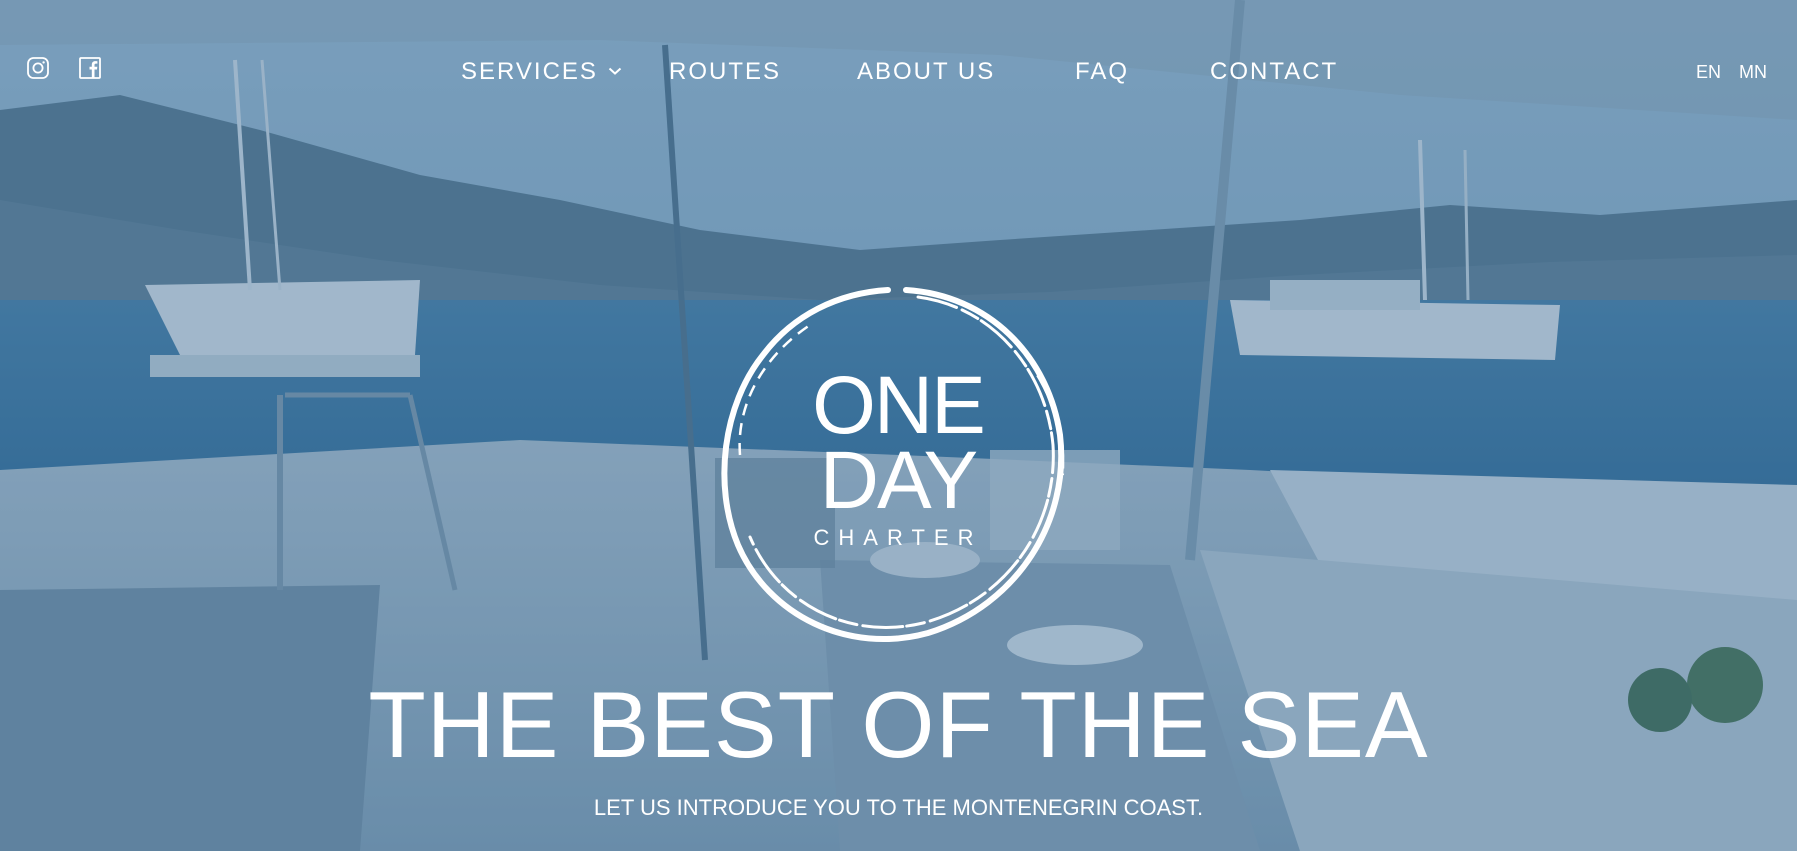 The height and width of the screenshot is (851, 1797). What do you see at coordinates (1731, 72) in the screenshot?
I see `language-switcher: EN MN` at bounding box center [1731, 72].